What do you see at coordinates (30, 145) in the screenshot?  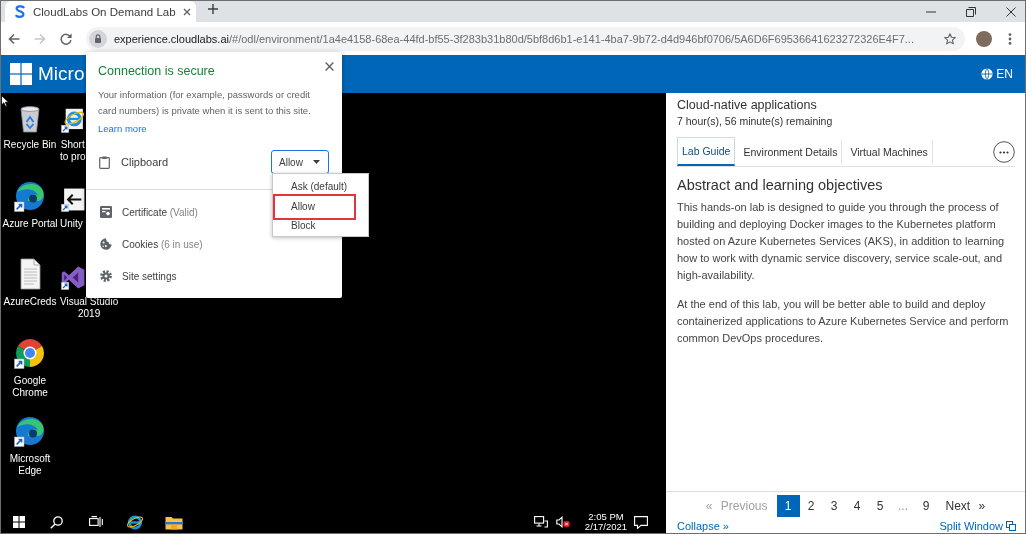 I see `desktop-icon-label: Recycle Bin` at bounding box center [30, 145].